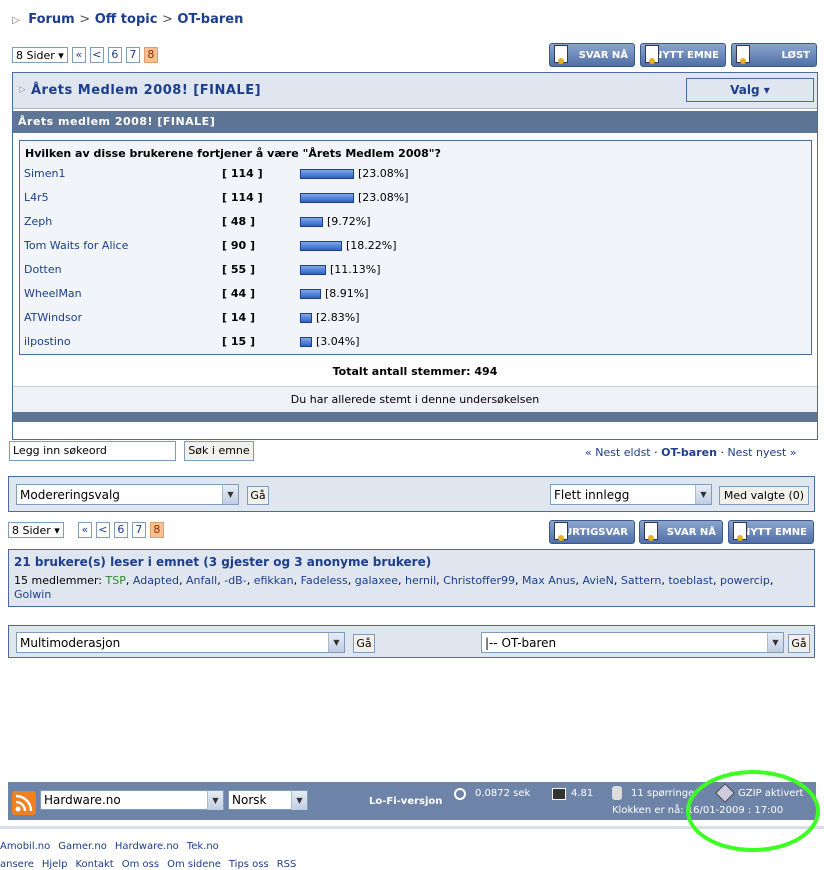 The height and width of the screenshot is (870, 824). What do you see at coordinates (548, 580) in the screenshot?
I see `member-link: Max Anus` at bounding box center [548, 580].